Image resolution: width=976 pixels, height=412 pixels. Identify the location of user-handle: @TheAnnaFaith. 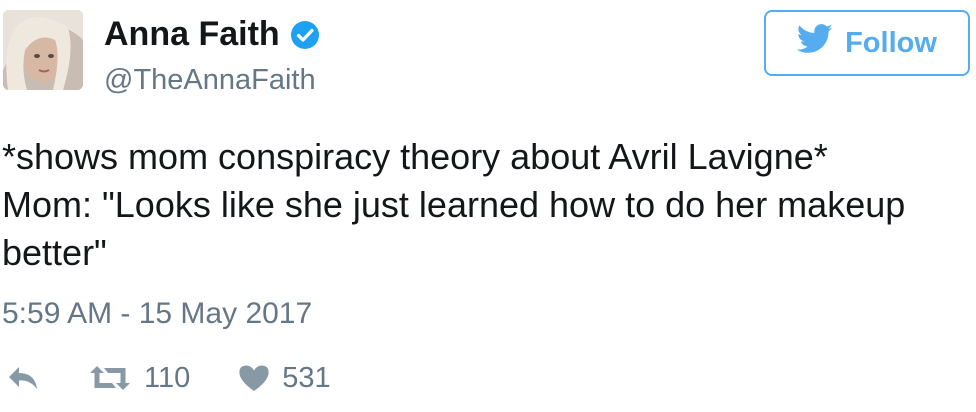
(210, 80).